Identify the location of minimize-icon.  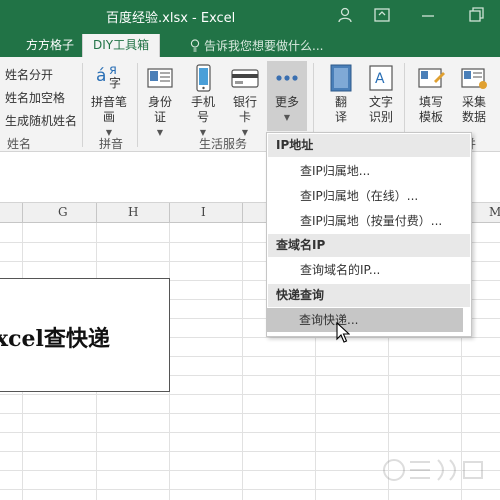
(428, 15).